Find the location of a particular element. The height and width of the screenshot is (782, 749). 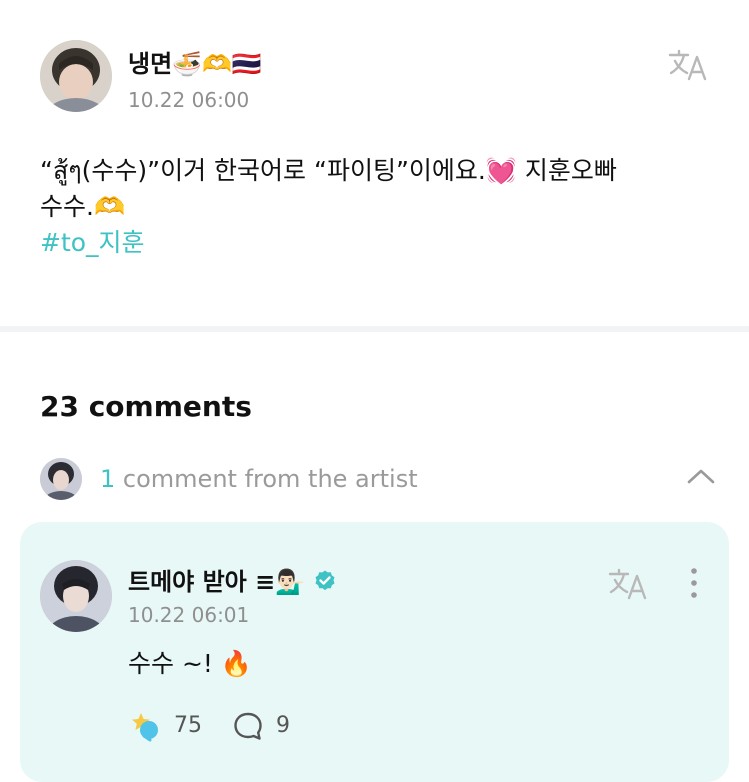

author-name: 냉면🍜🫶🇹🇭 is located at coordinates (195, 61).